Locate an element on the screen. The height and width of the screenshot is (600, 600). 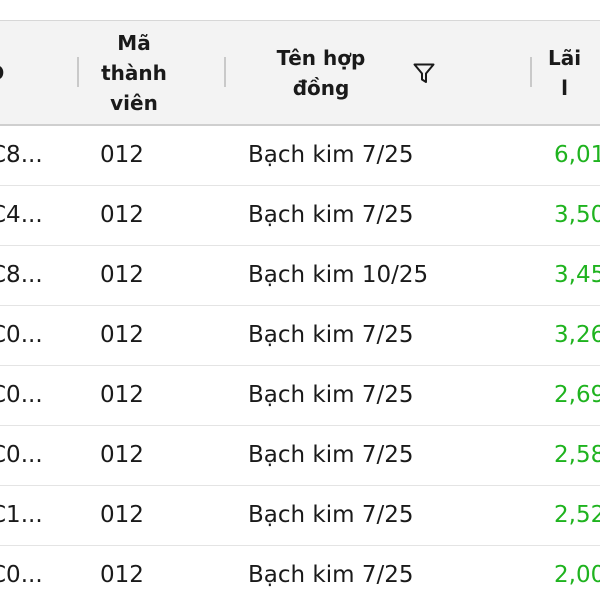
column-header-contract-name-label: Tên hợp đồng is located at coordinates (321, 72).